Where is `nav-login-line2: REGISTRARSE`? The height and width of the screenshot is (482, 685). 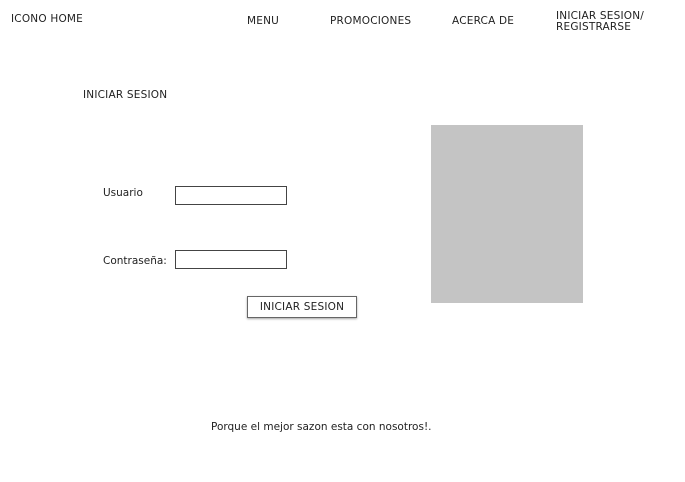 nav-login-line2: REGISTRARSE is located at coordinates (594, 27).